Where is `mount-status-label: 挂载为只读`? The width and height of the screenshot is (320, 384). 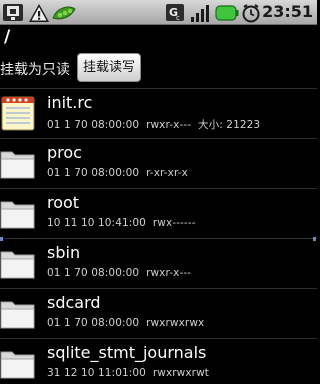
mount-status-label: 挂载为只读 is located at coordinates (35, 70).